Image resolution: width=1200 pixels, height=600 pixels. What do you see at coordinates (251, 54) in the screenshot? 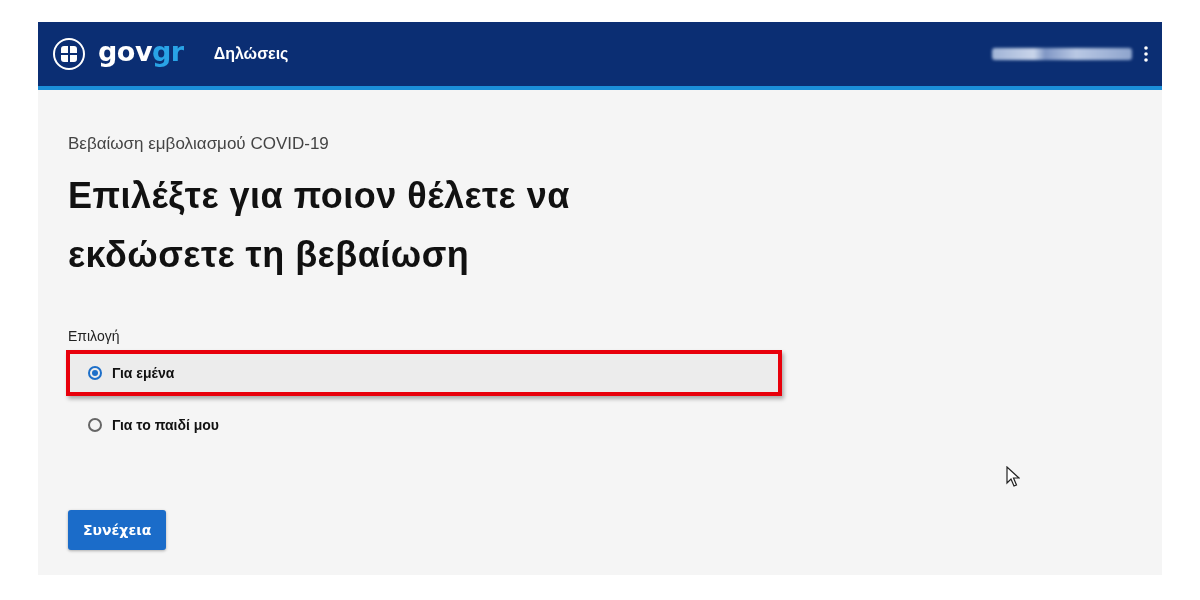
I see `nav-title: Δηλώσεις` at bounding box center [251, 54].